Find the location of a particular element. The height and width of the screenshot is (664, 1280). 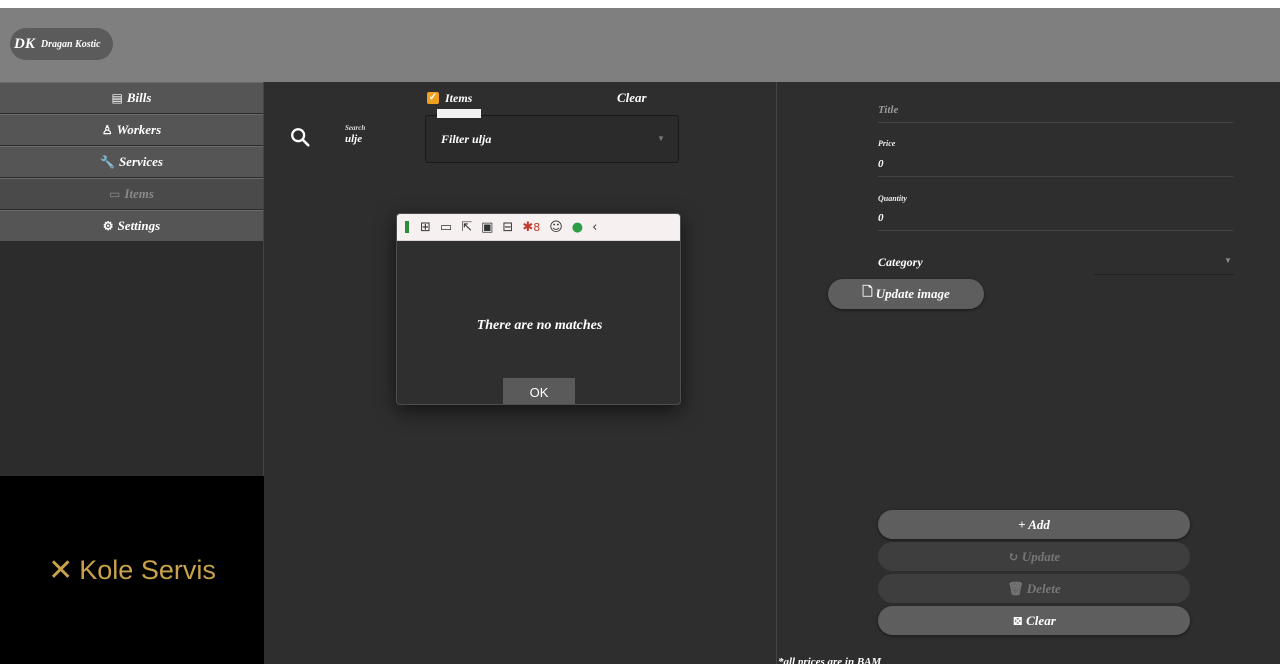

update-button: ↻ Update is located at coordinates (1034, 556).